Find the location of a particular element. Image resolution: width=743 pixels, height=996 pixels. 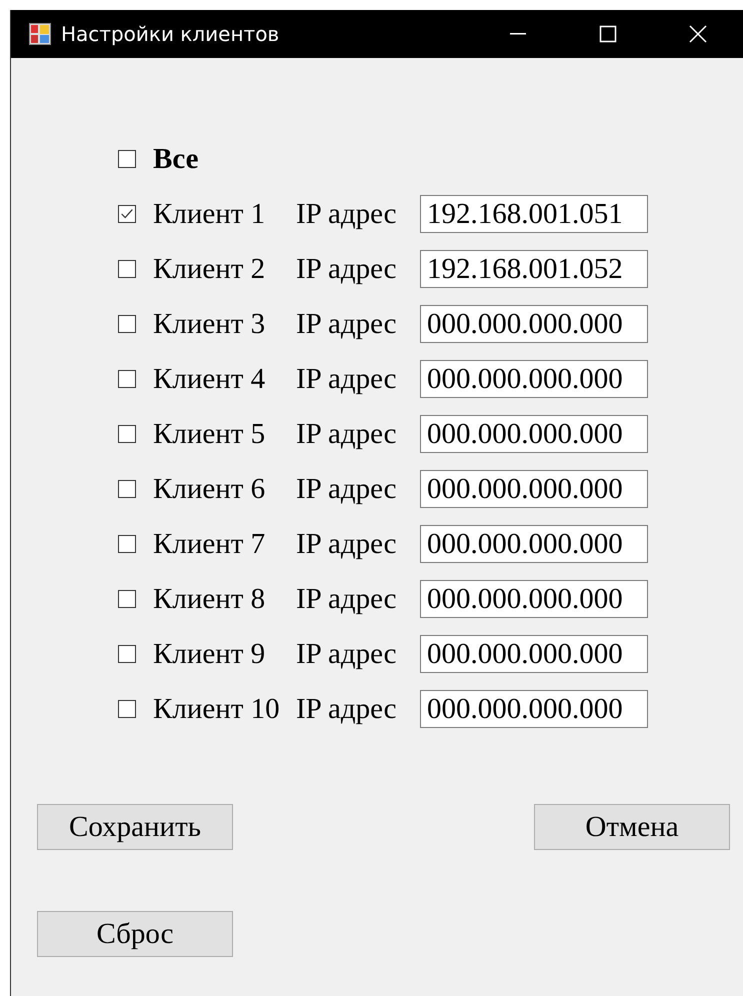

client-label: Клиент 9 is located at coordinates (209, 654).